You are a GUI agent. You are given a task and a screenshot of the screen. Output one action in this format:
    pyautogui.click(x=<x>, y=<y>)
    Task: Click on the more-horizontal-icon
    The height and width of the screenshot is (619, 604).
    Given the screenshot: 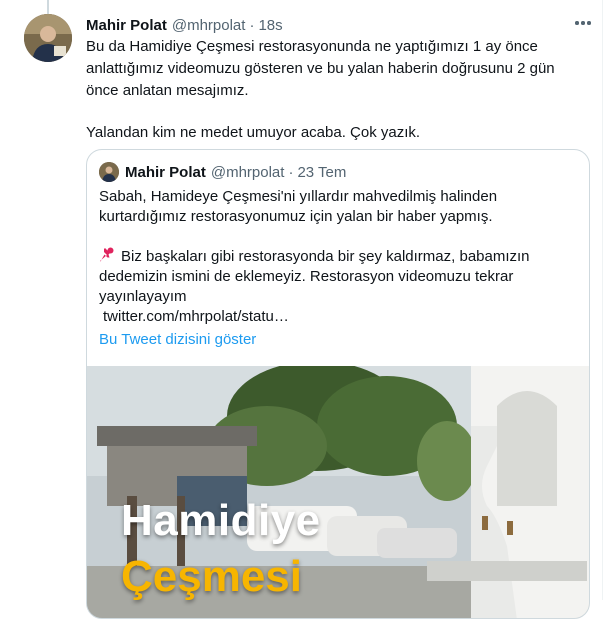 What is the action you would take?
    pyautogui.click(x=583, y=23)
    